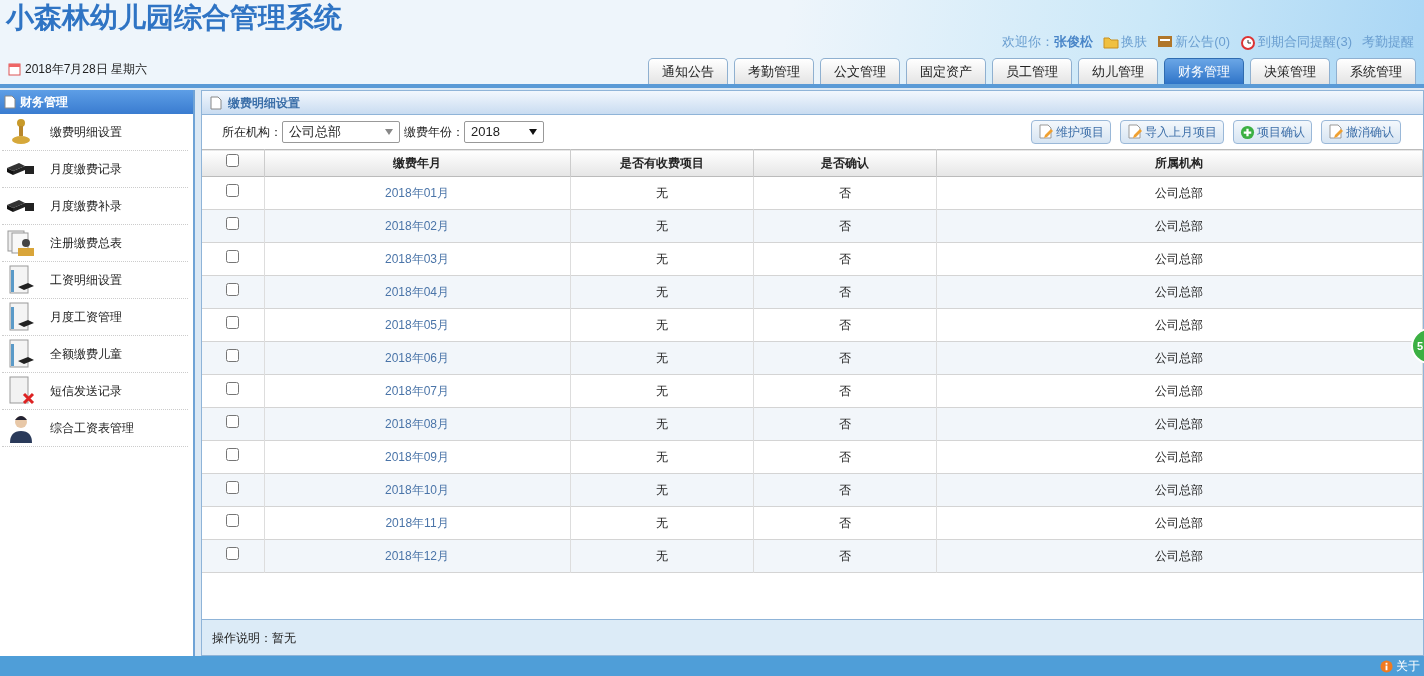 Image resolution: width=1424 pixels, height=676 pixels. I want to click on toolbar-button: 维护项目, so click(1071, 132).